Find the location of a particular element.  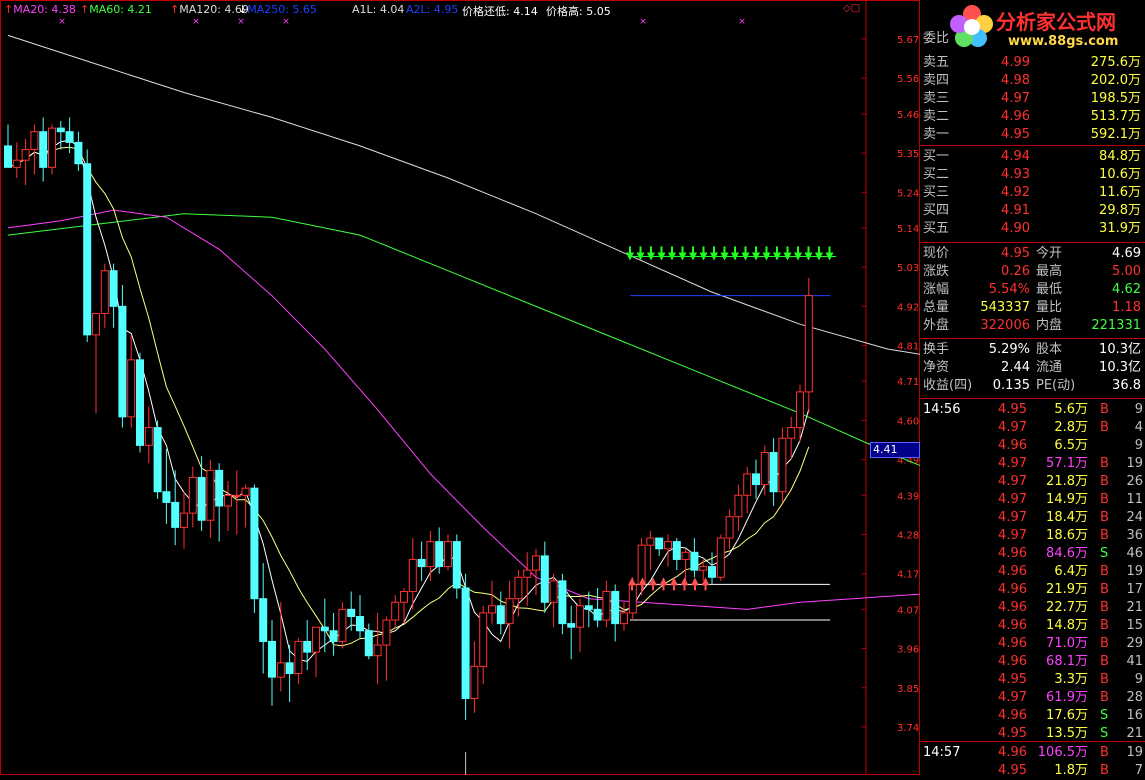

stat2-row: 换手 5.29% 股本 10.3亿 is located at coordinates (1032, 350).